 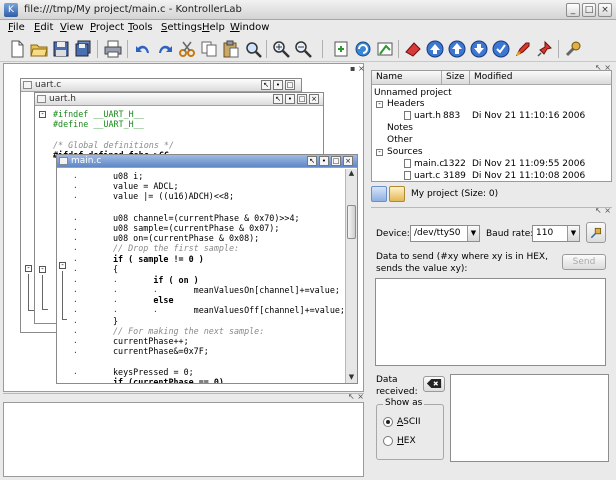 I want to click on code-line: meanValuesOn[channel]+=value;, so click(x=226, y=290).